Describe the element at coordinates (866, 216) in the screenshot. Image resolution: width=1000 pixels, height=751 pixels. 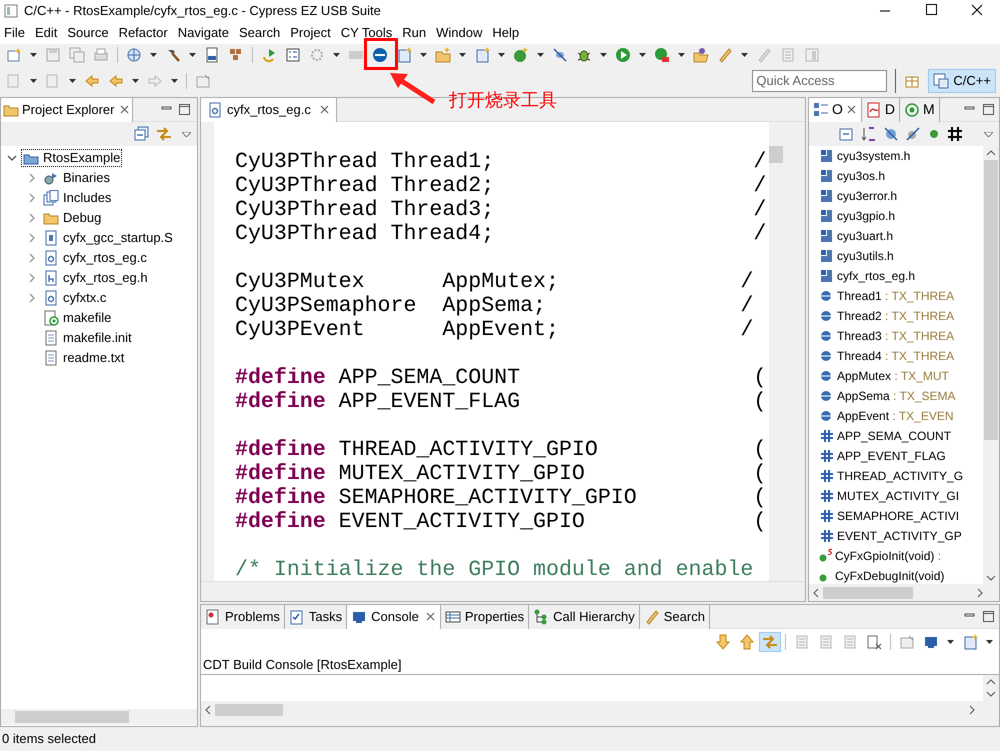
I see `outline-item: cyu3gpio.h` at that location.